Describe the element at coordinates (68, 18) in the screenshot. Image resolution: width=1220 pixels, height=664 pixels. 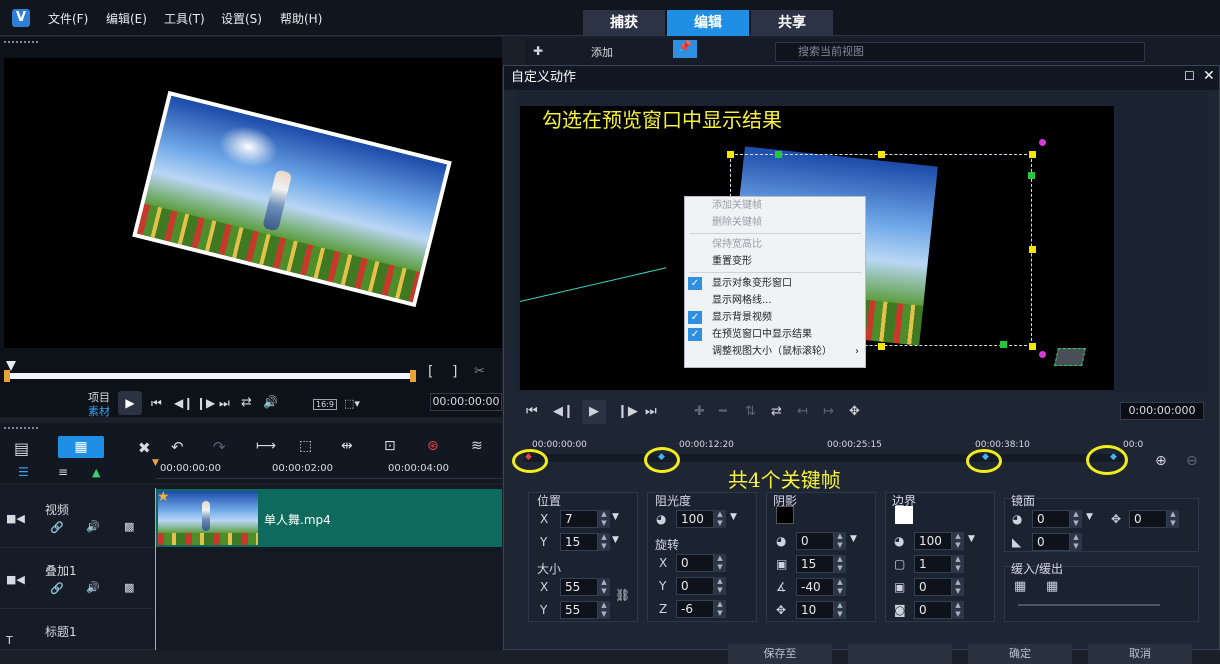
I see `menu-file: 文件(F)` at that location.